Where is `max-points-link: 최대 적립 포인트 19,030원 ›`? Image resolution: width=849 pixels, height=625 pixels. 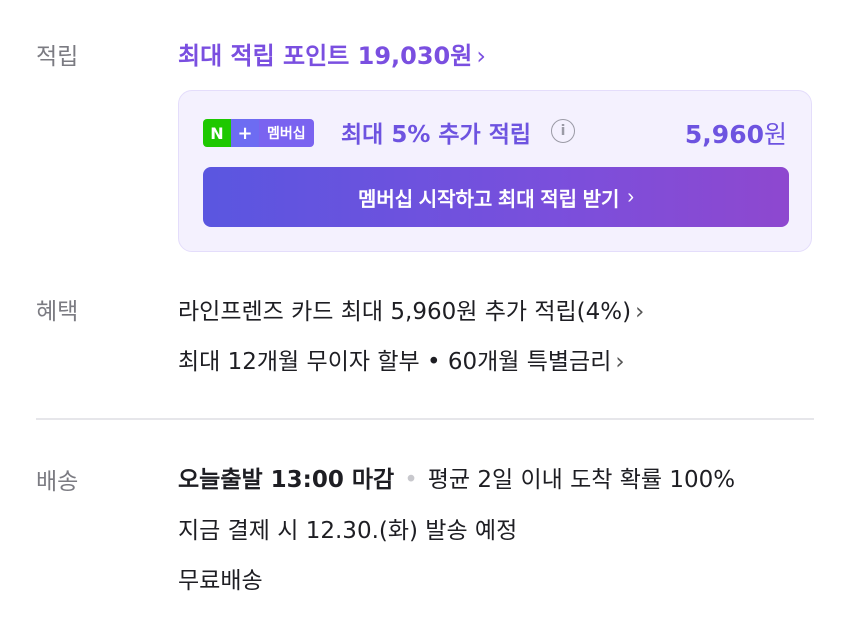
max-points-link: 최대 적립 포인트 19,030원 › is located at coordinates (332, 53).